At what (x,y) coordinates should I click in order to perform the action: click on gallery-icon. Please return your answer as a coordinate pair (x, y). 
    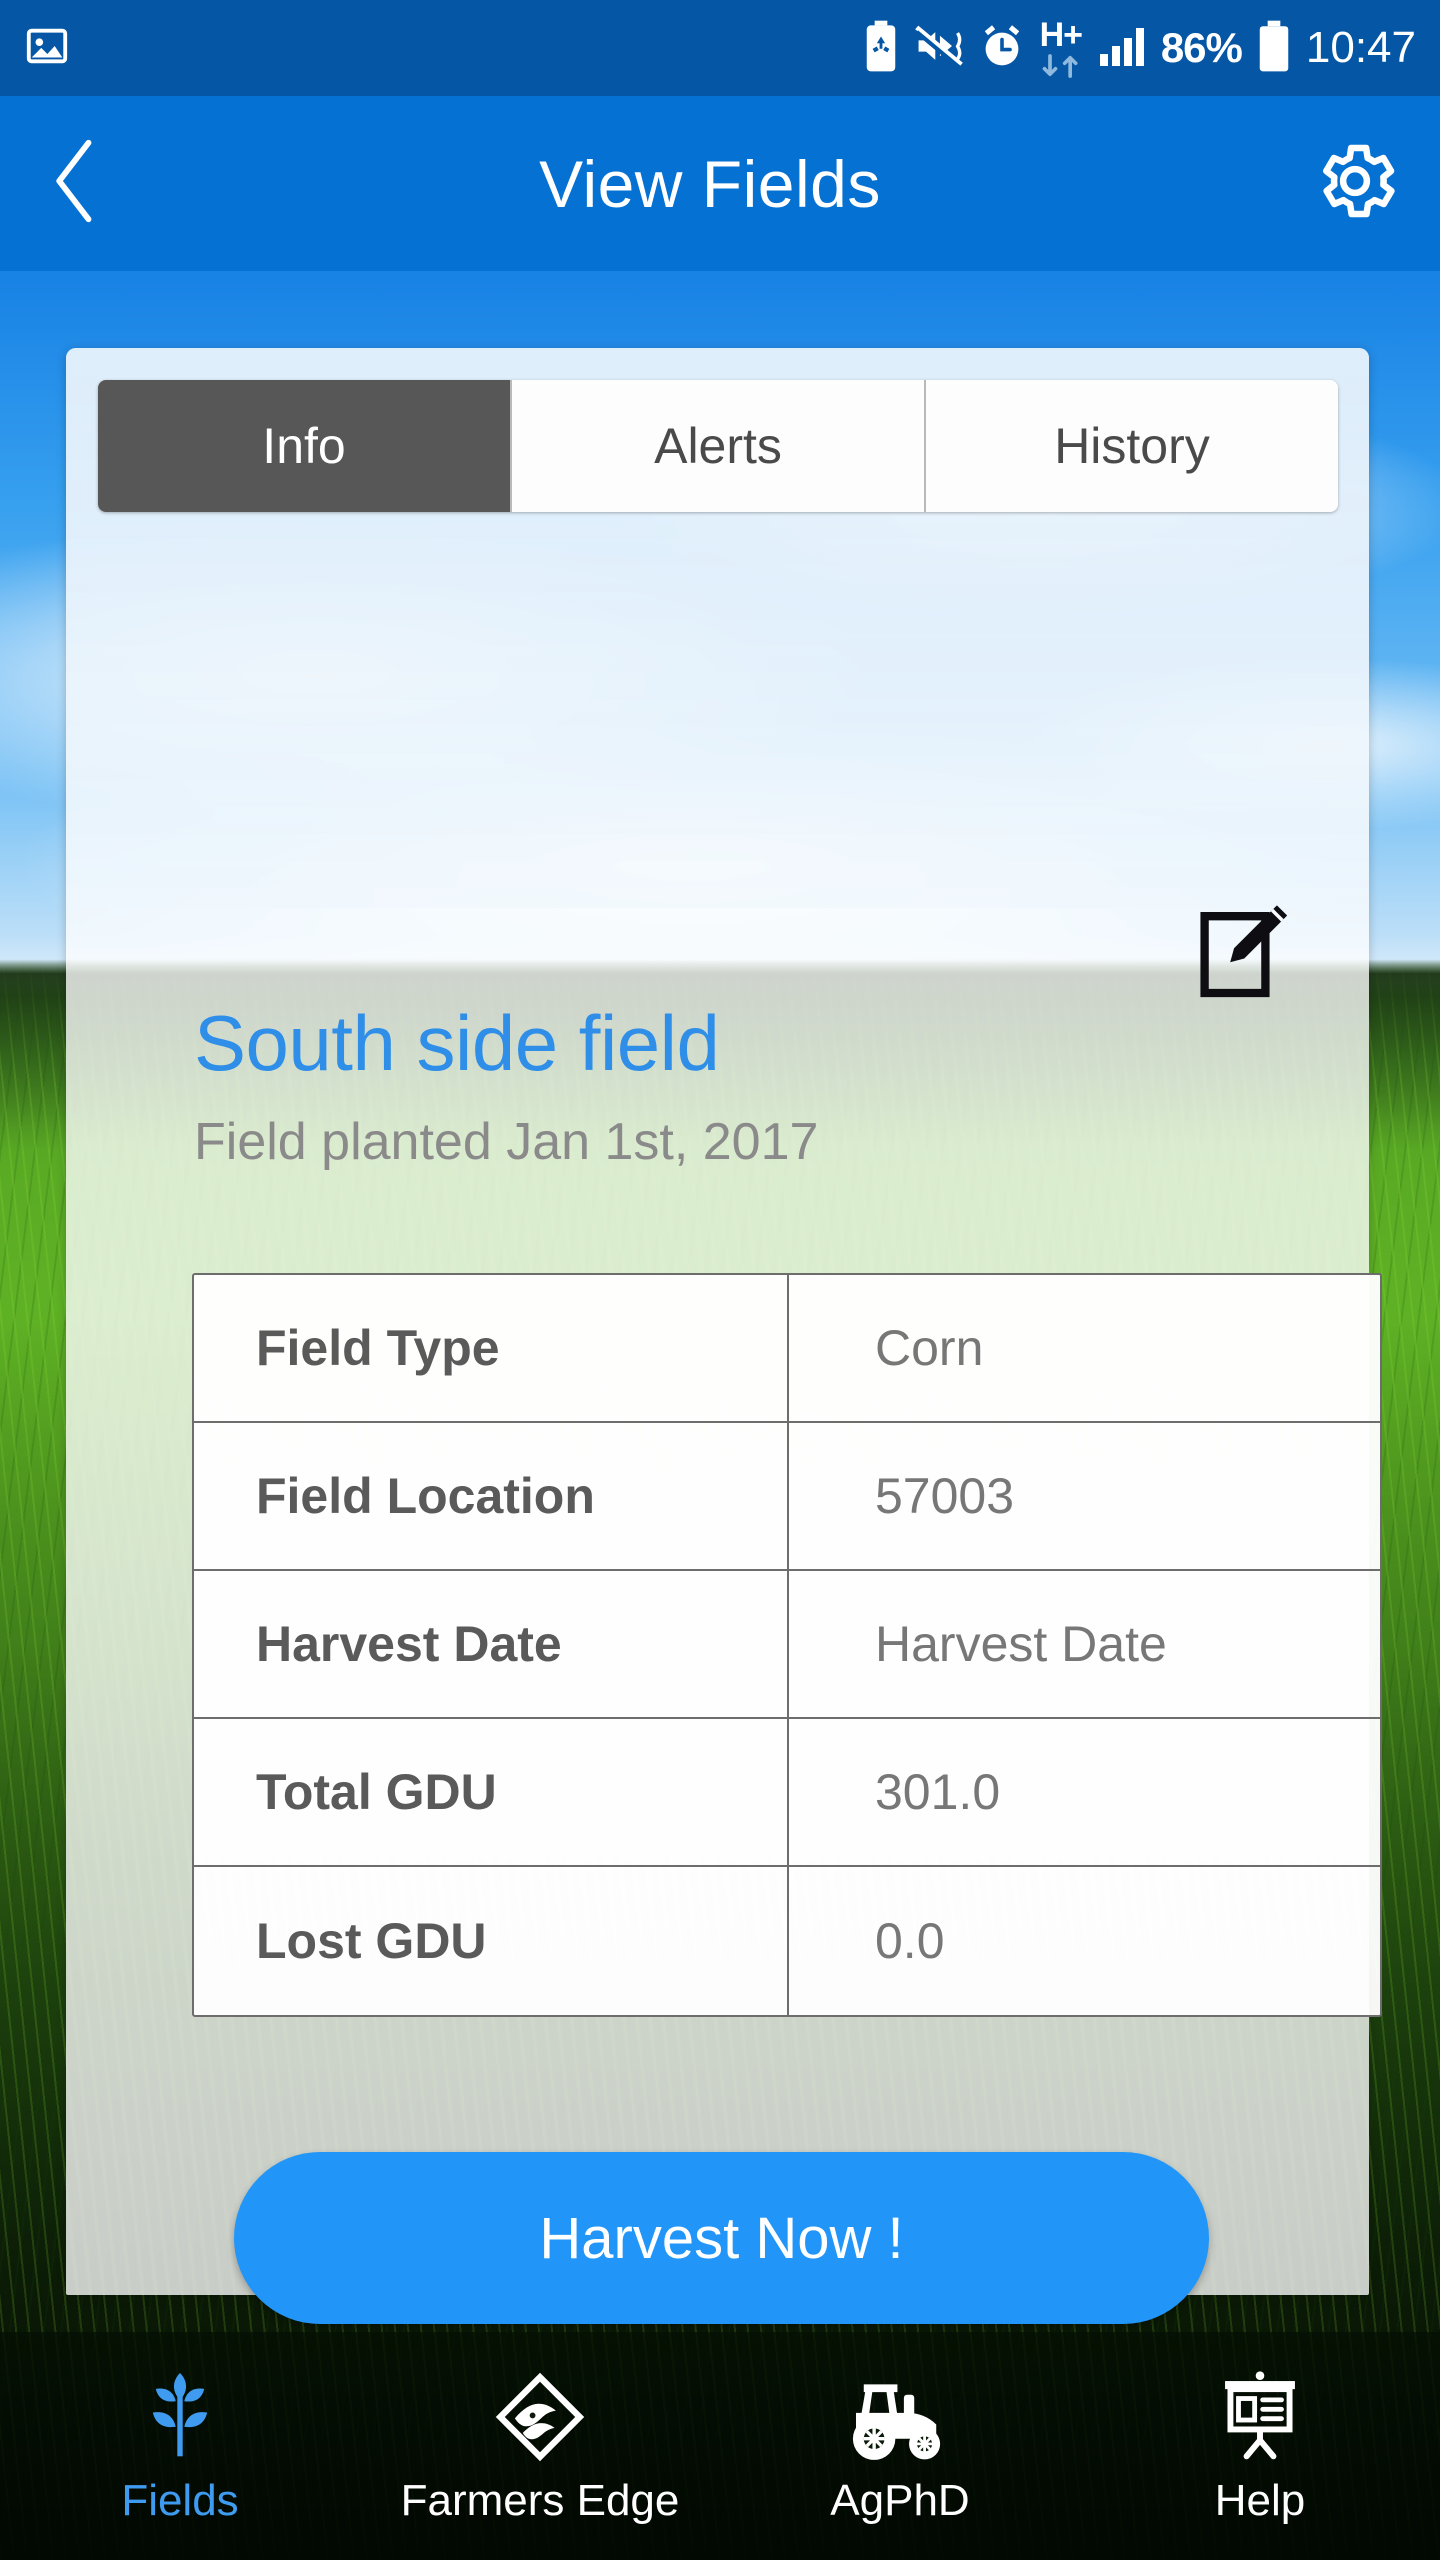
    Looking at the image, I should click on (47, 48).